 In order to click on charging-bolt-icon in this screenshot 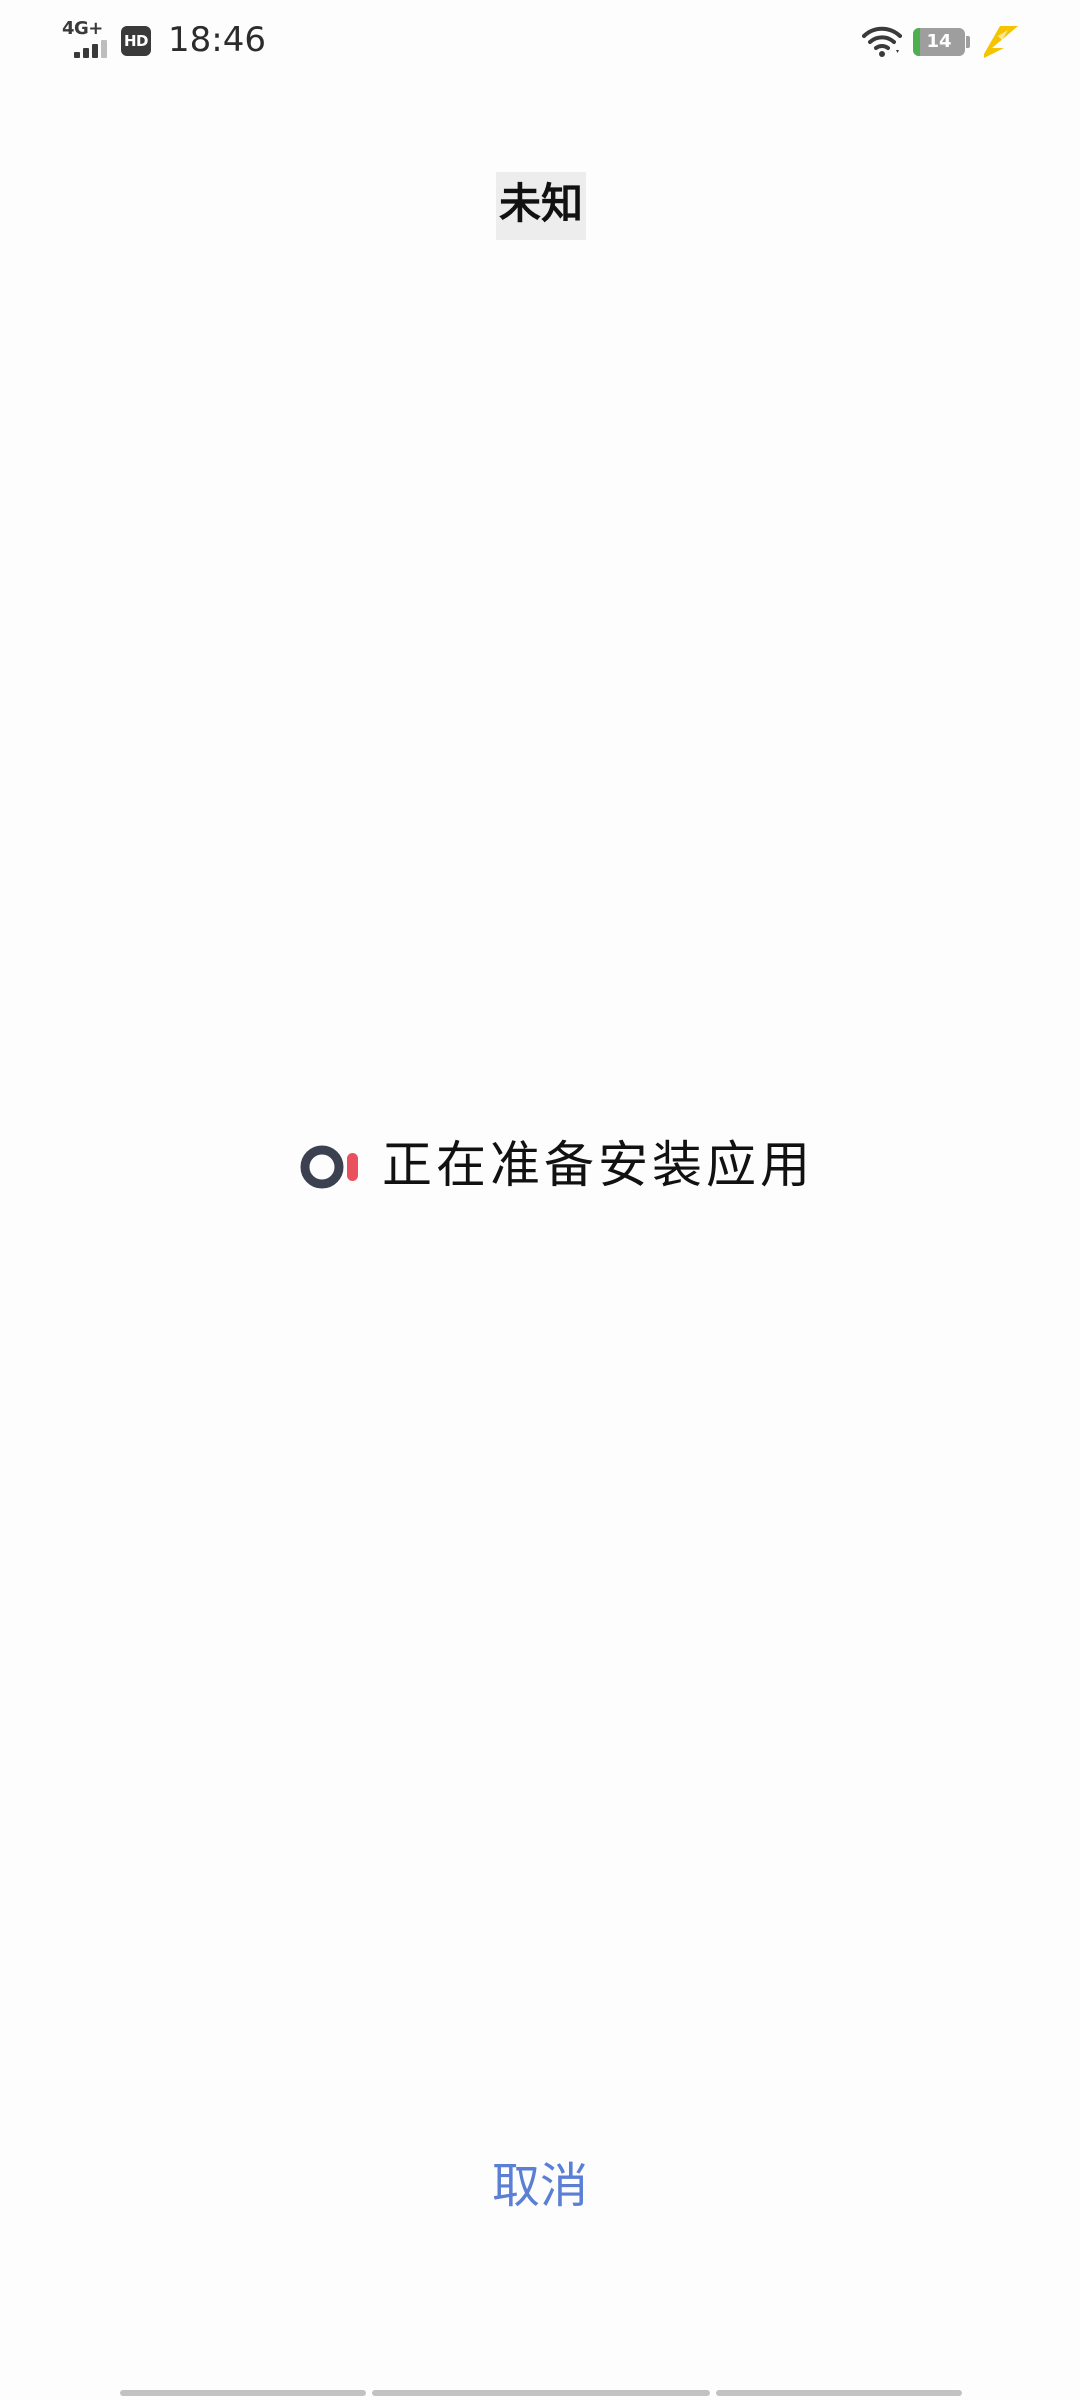, I will do `click(1001, 42)`.